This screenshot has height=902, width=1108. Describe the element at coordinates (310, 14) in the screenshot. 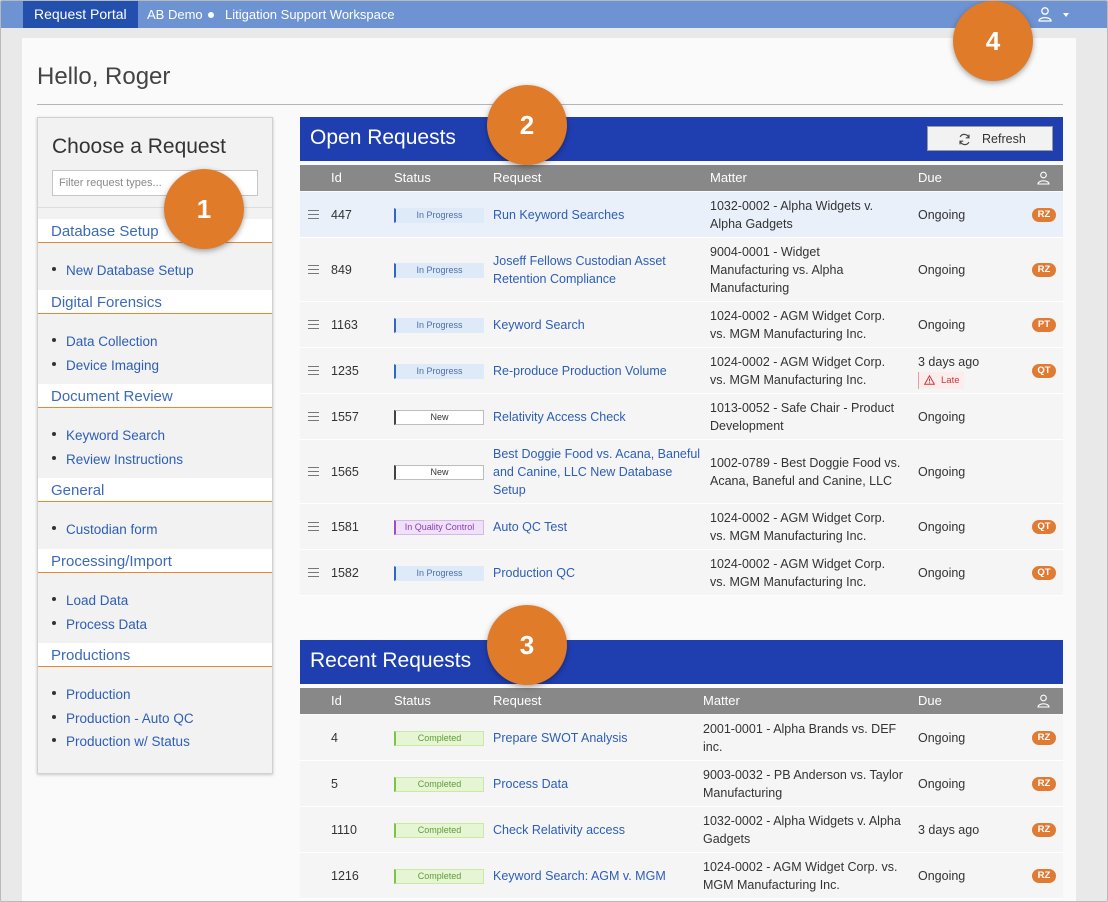

I see `workspace-name: Litigation Support Workspace` at that location.